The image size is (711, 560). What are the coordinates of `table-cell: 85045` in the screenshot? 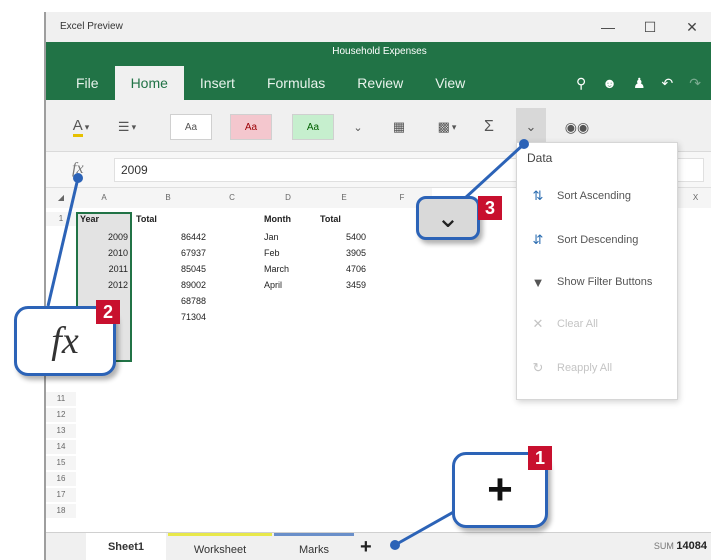 It's located at (169, 269).